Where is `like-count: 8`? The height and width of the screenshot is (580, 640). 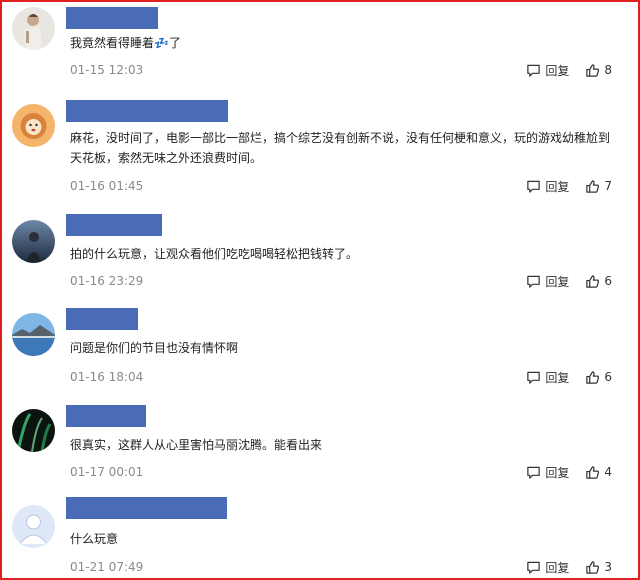 like-count: 8 is located at coordinates (608, 70).